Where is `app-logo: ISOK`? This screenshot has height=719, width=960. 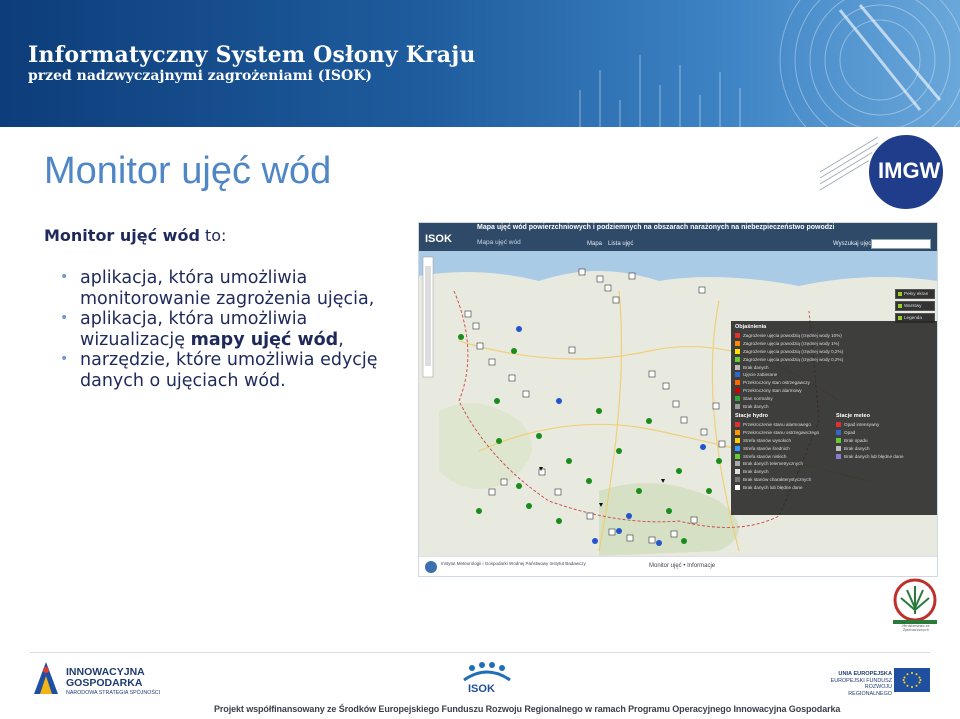 app-logo: ISOK is located at coordinates (438, 239).